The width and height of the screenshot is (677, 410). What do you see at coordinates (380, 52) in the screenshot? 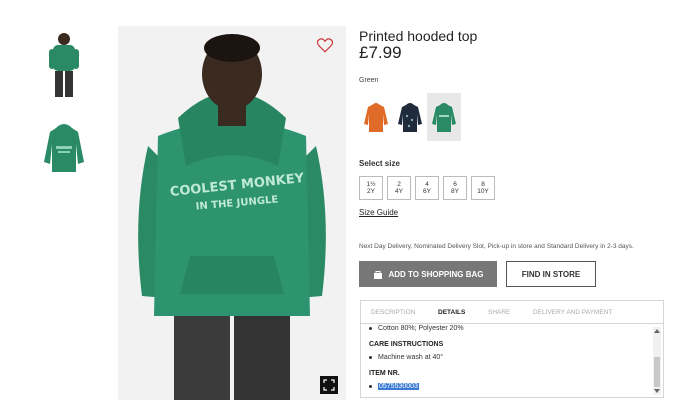
I see `product-price: £7.99` at bounding box center [380, 52].